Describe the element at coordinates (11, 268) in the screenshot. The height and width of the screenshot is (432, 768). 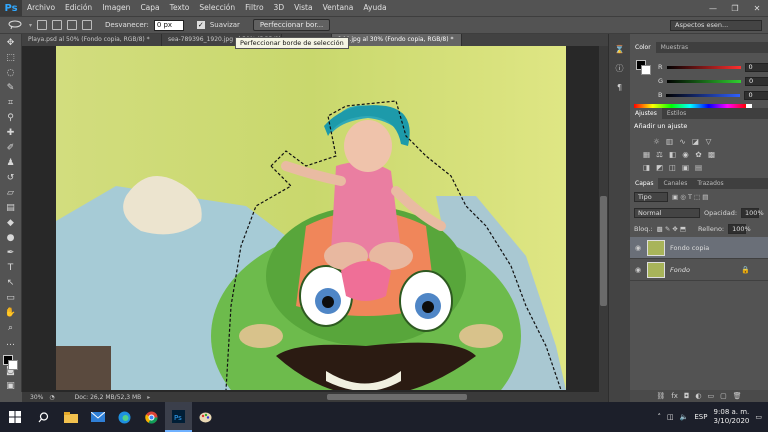
I see `type-tool-icon: T` at that location.